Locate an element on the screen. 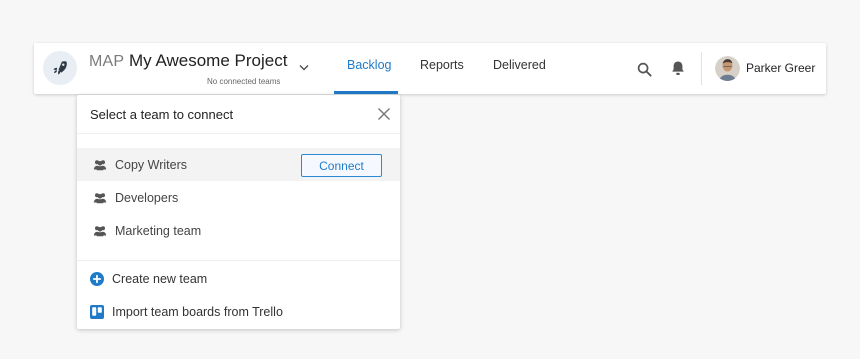  tab-backlog: Backlog is located at coordinates (369, 65).